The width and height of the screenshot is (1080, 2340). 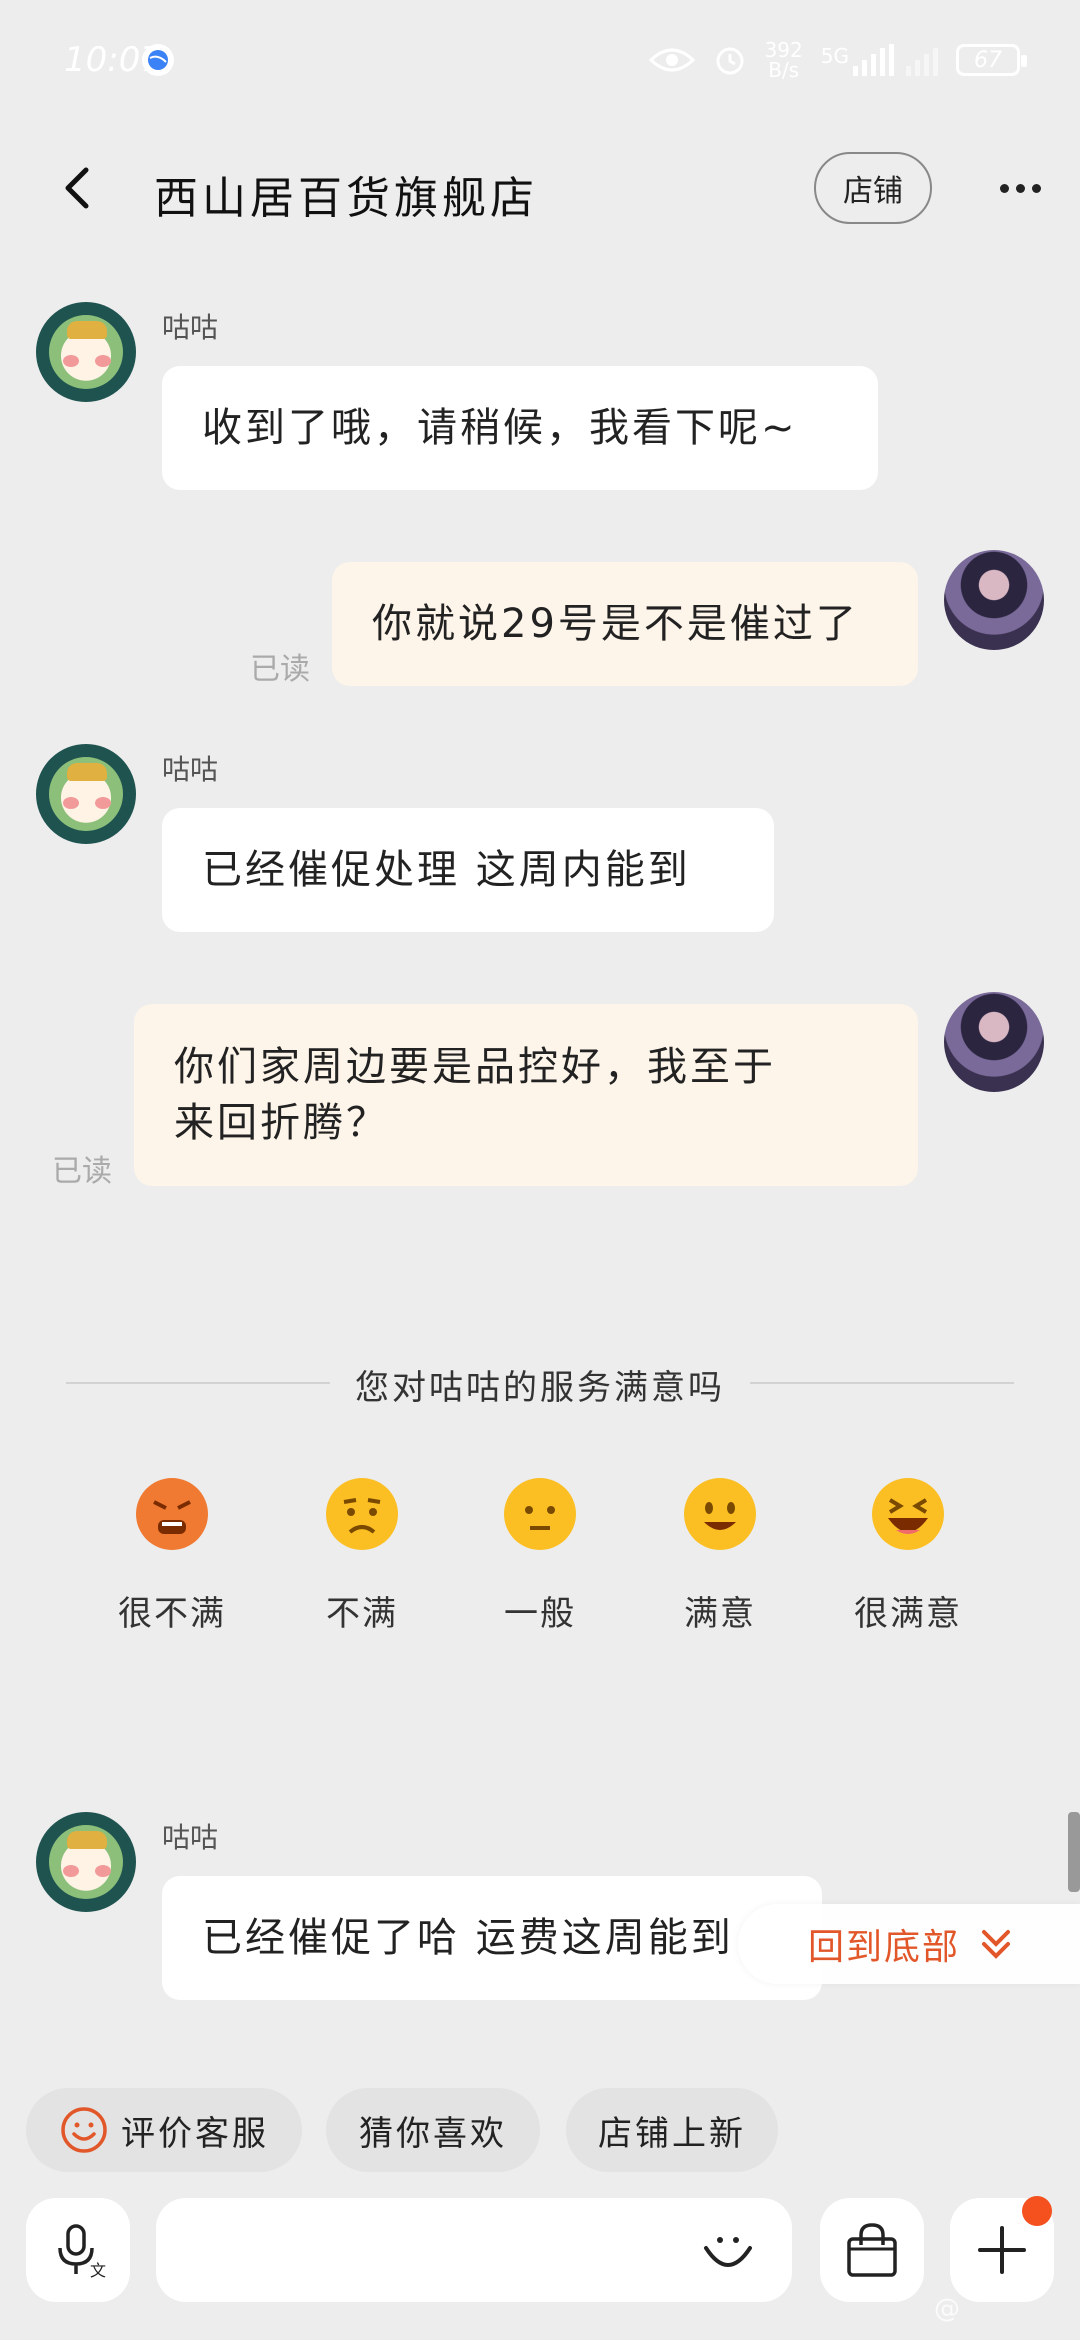 What do you see at coordinates (346, 198) in the screenshot?
I see `page-title: 西山居百货旗舰店` at bounding box center [346, 198].